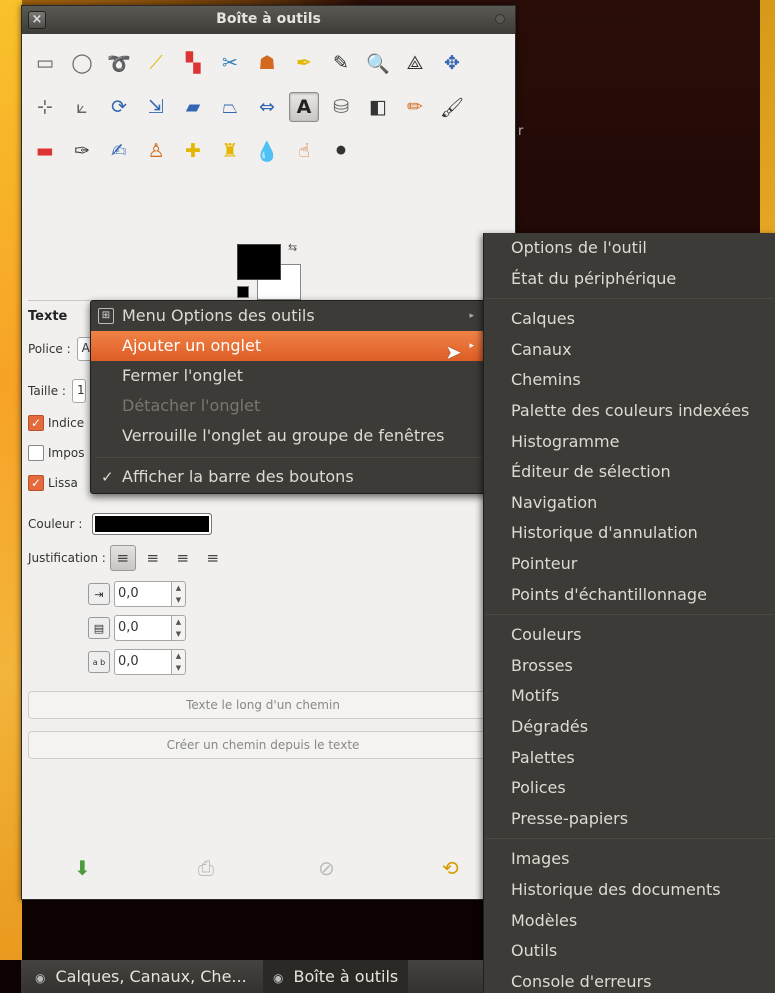 The height and width of the screenshot is (993, 775). I want to click on window-control-icon, so click(500, 19).